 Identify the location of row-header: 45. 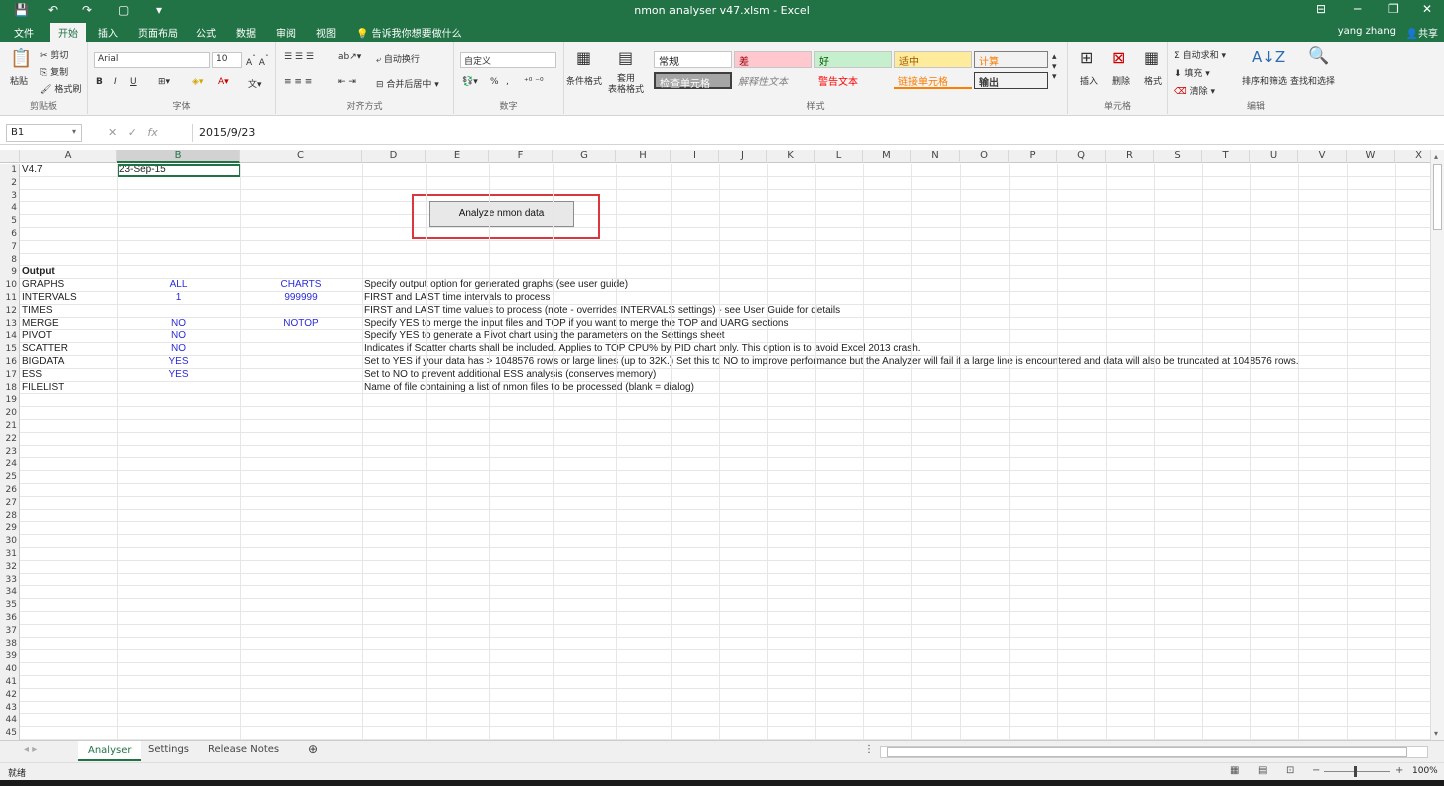
(10, 733).